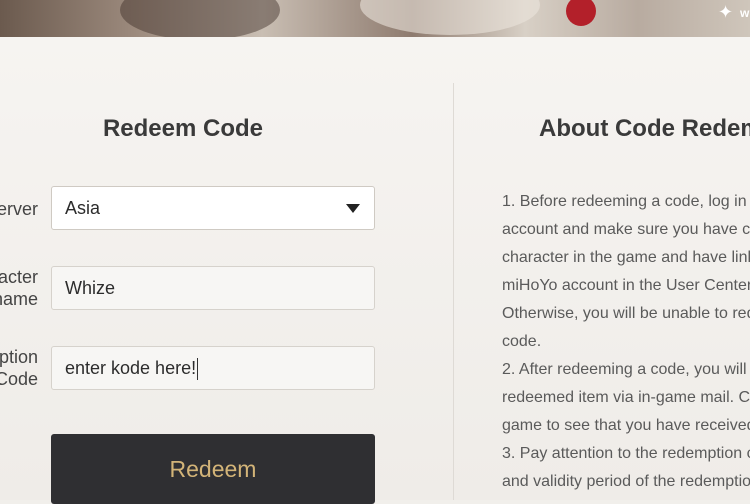 The width and height of the screenshot is (750, 504). What do you see at coordinates (626, 313) in the screenshot?
I see `instruction-line: Otherwise, you will be unable to redee` at bounding box center [626, 313].